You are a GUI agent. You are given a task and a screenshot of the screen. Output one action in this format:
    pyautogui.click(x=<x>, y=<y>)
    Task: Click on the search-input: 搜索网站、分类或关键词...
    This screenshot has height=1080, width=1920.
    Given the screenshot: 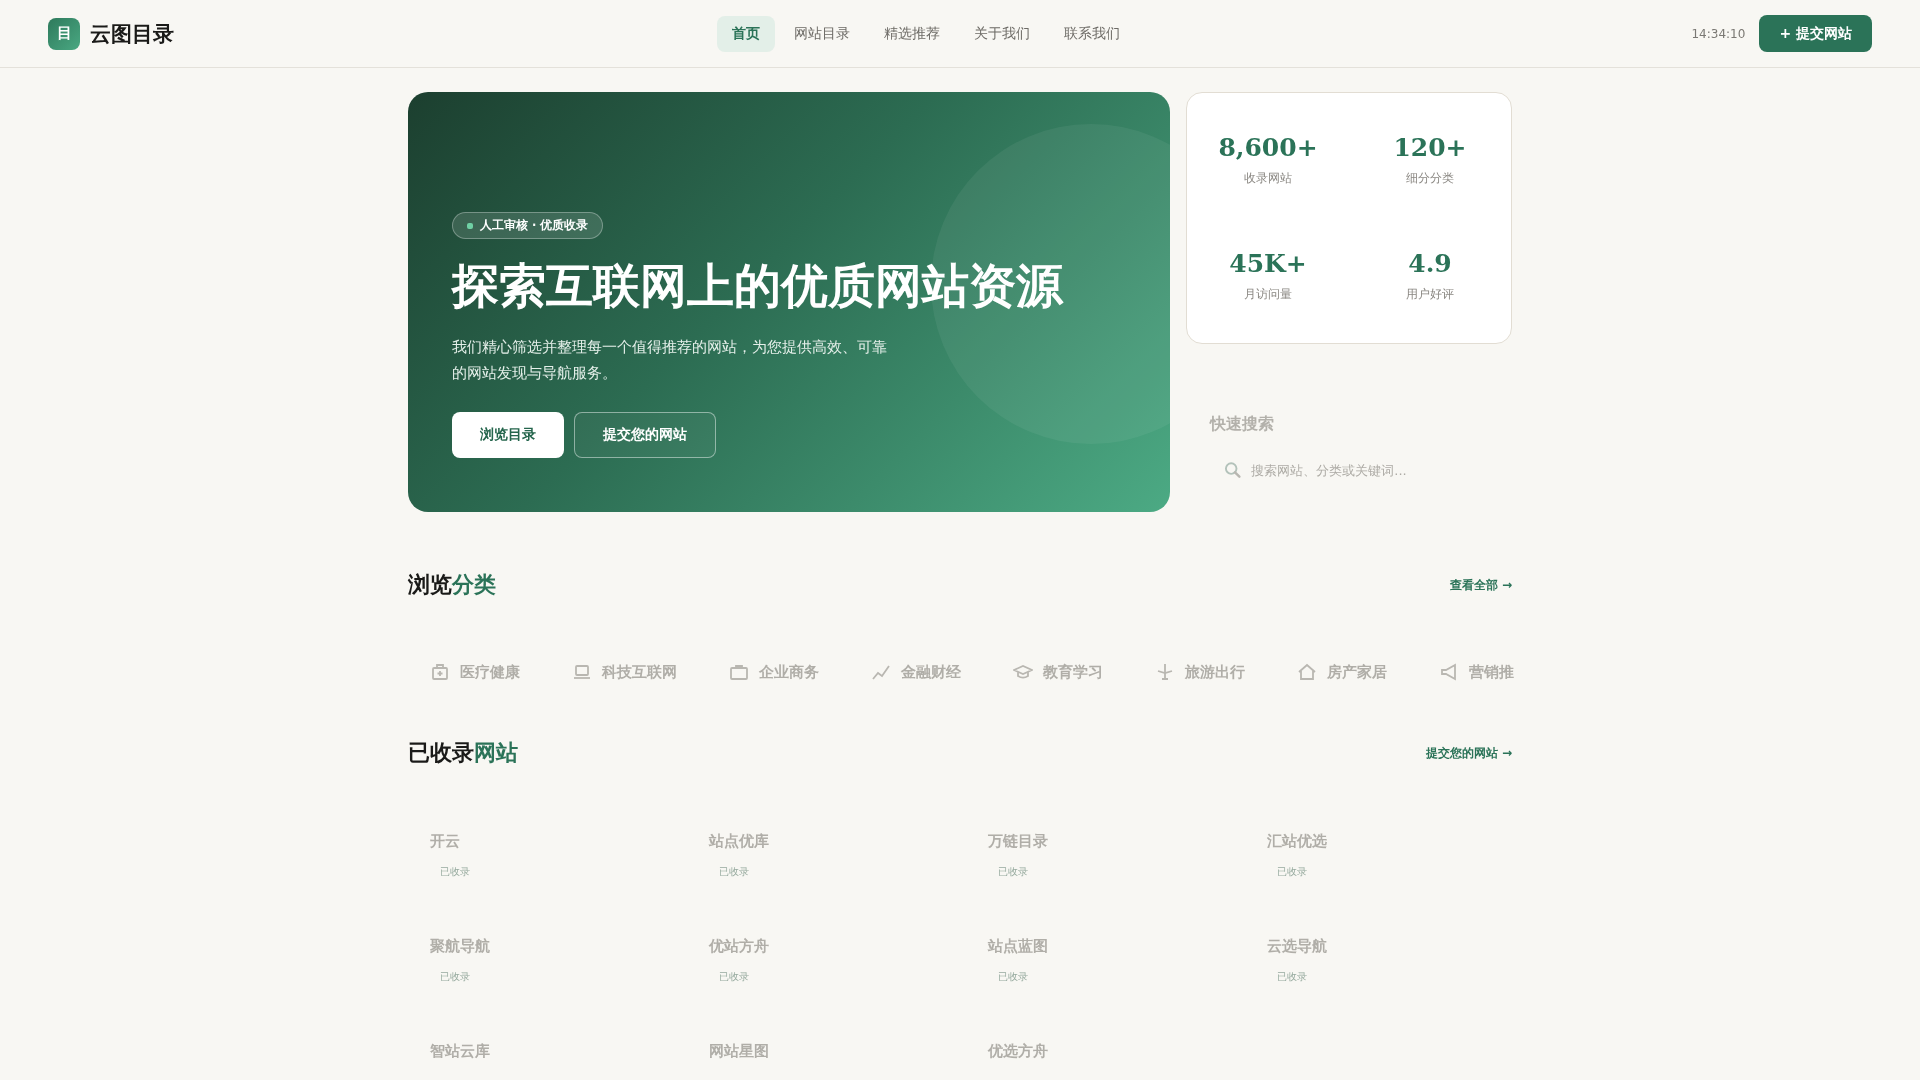 What is the action you would take?
    pyautogui.click(x=1361, y=470)
    